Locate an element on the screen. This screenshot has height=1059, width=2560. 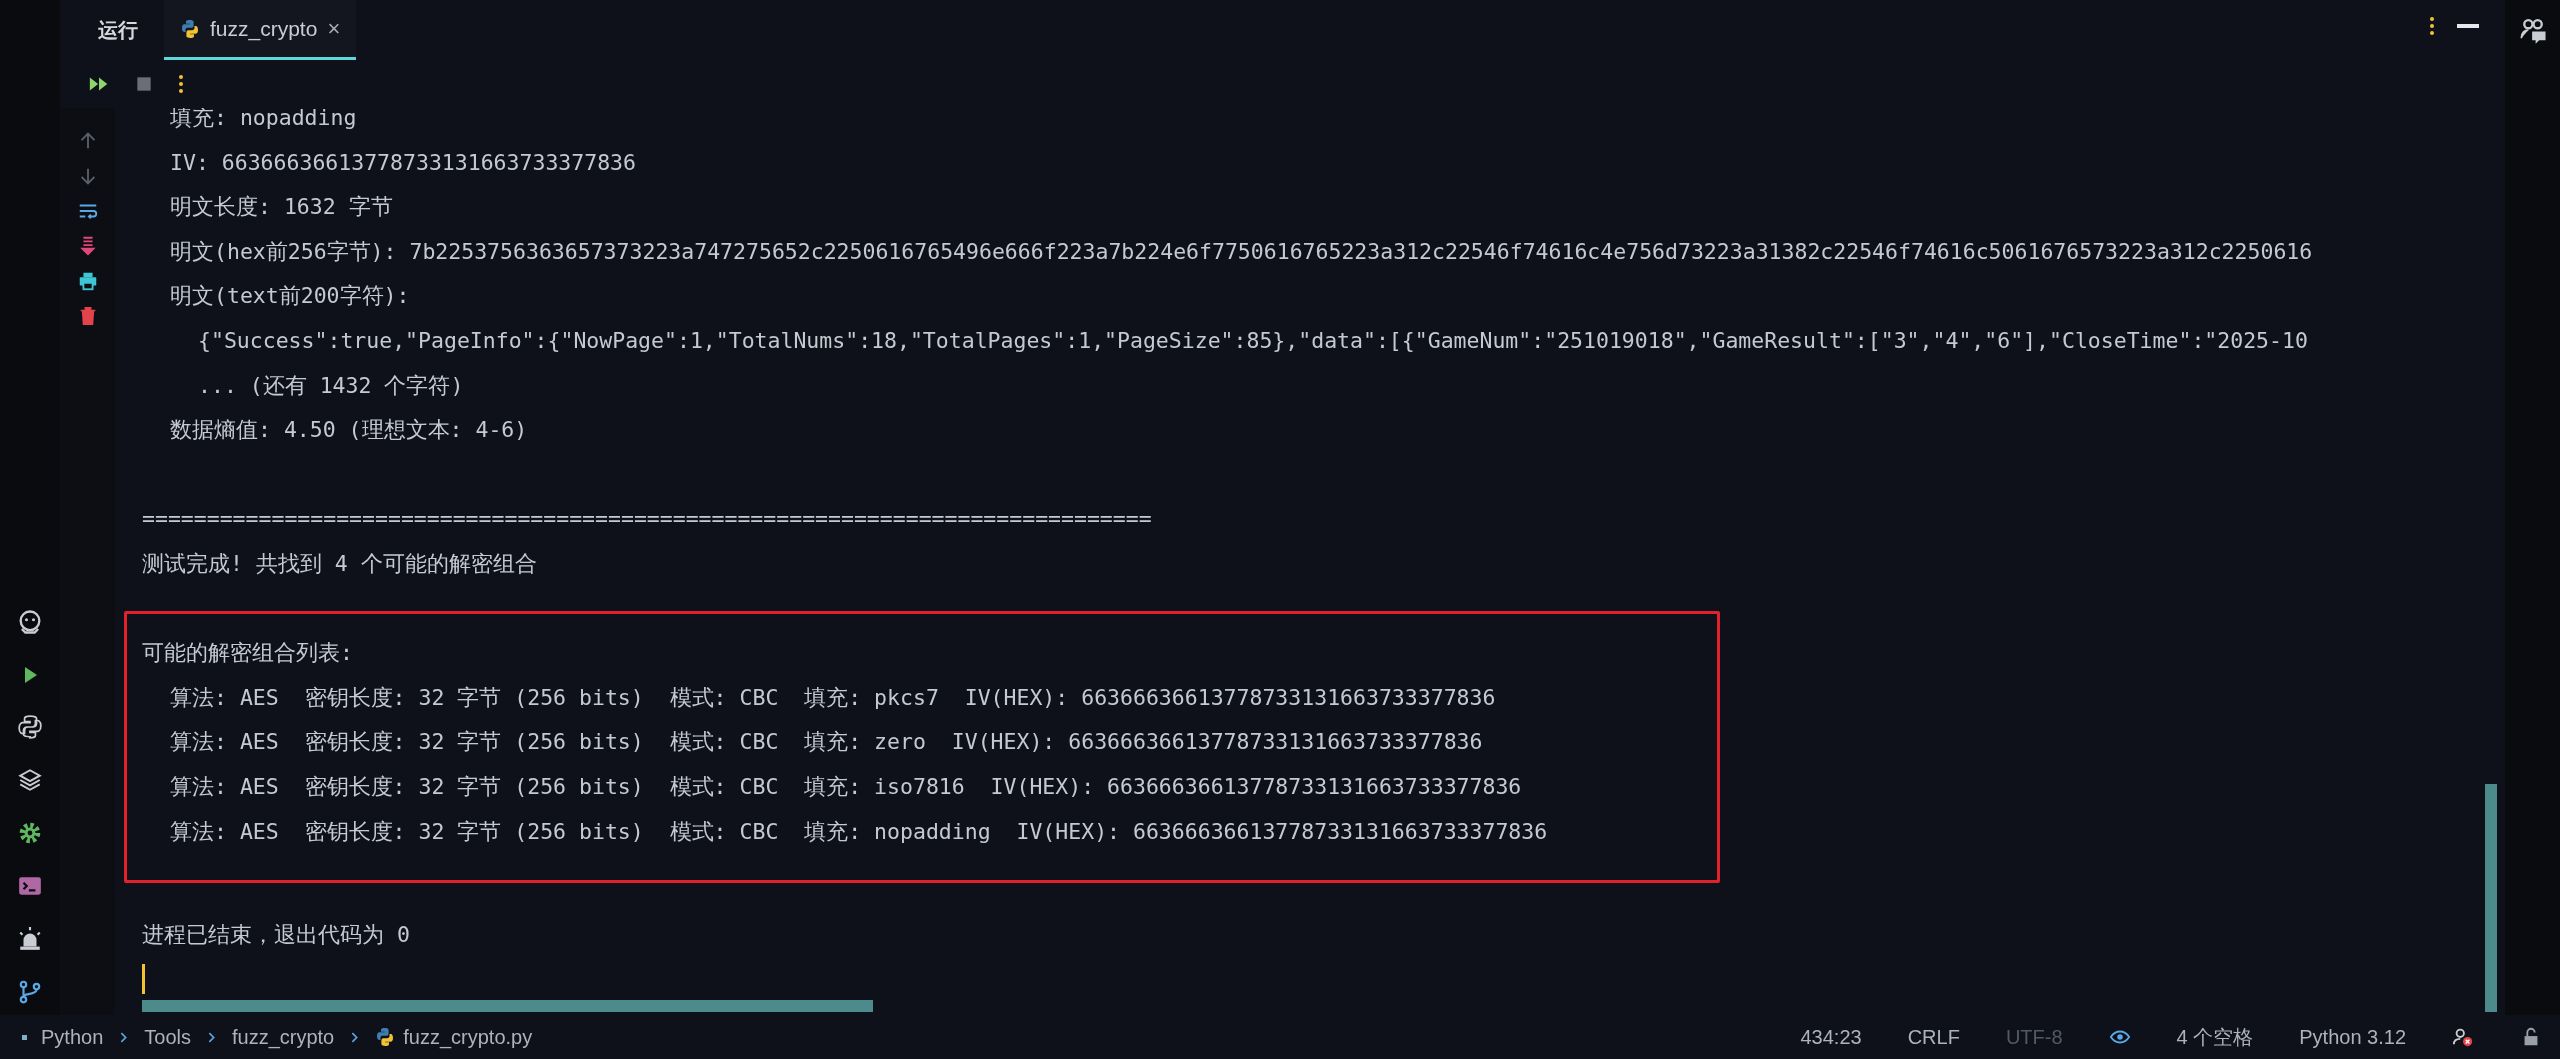
console-line: 可能的解密组合列表: is located at coordinates (248, 653).